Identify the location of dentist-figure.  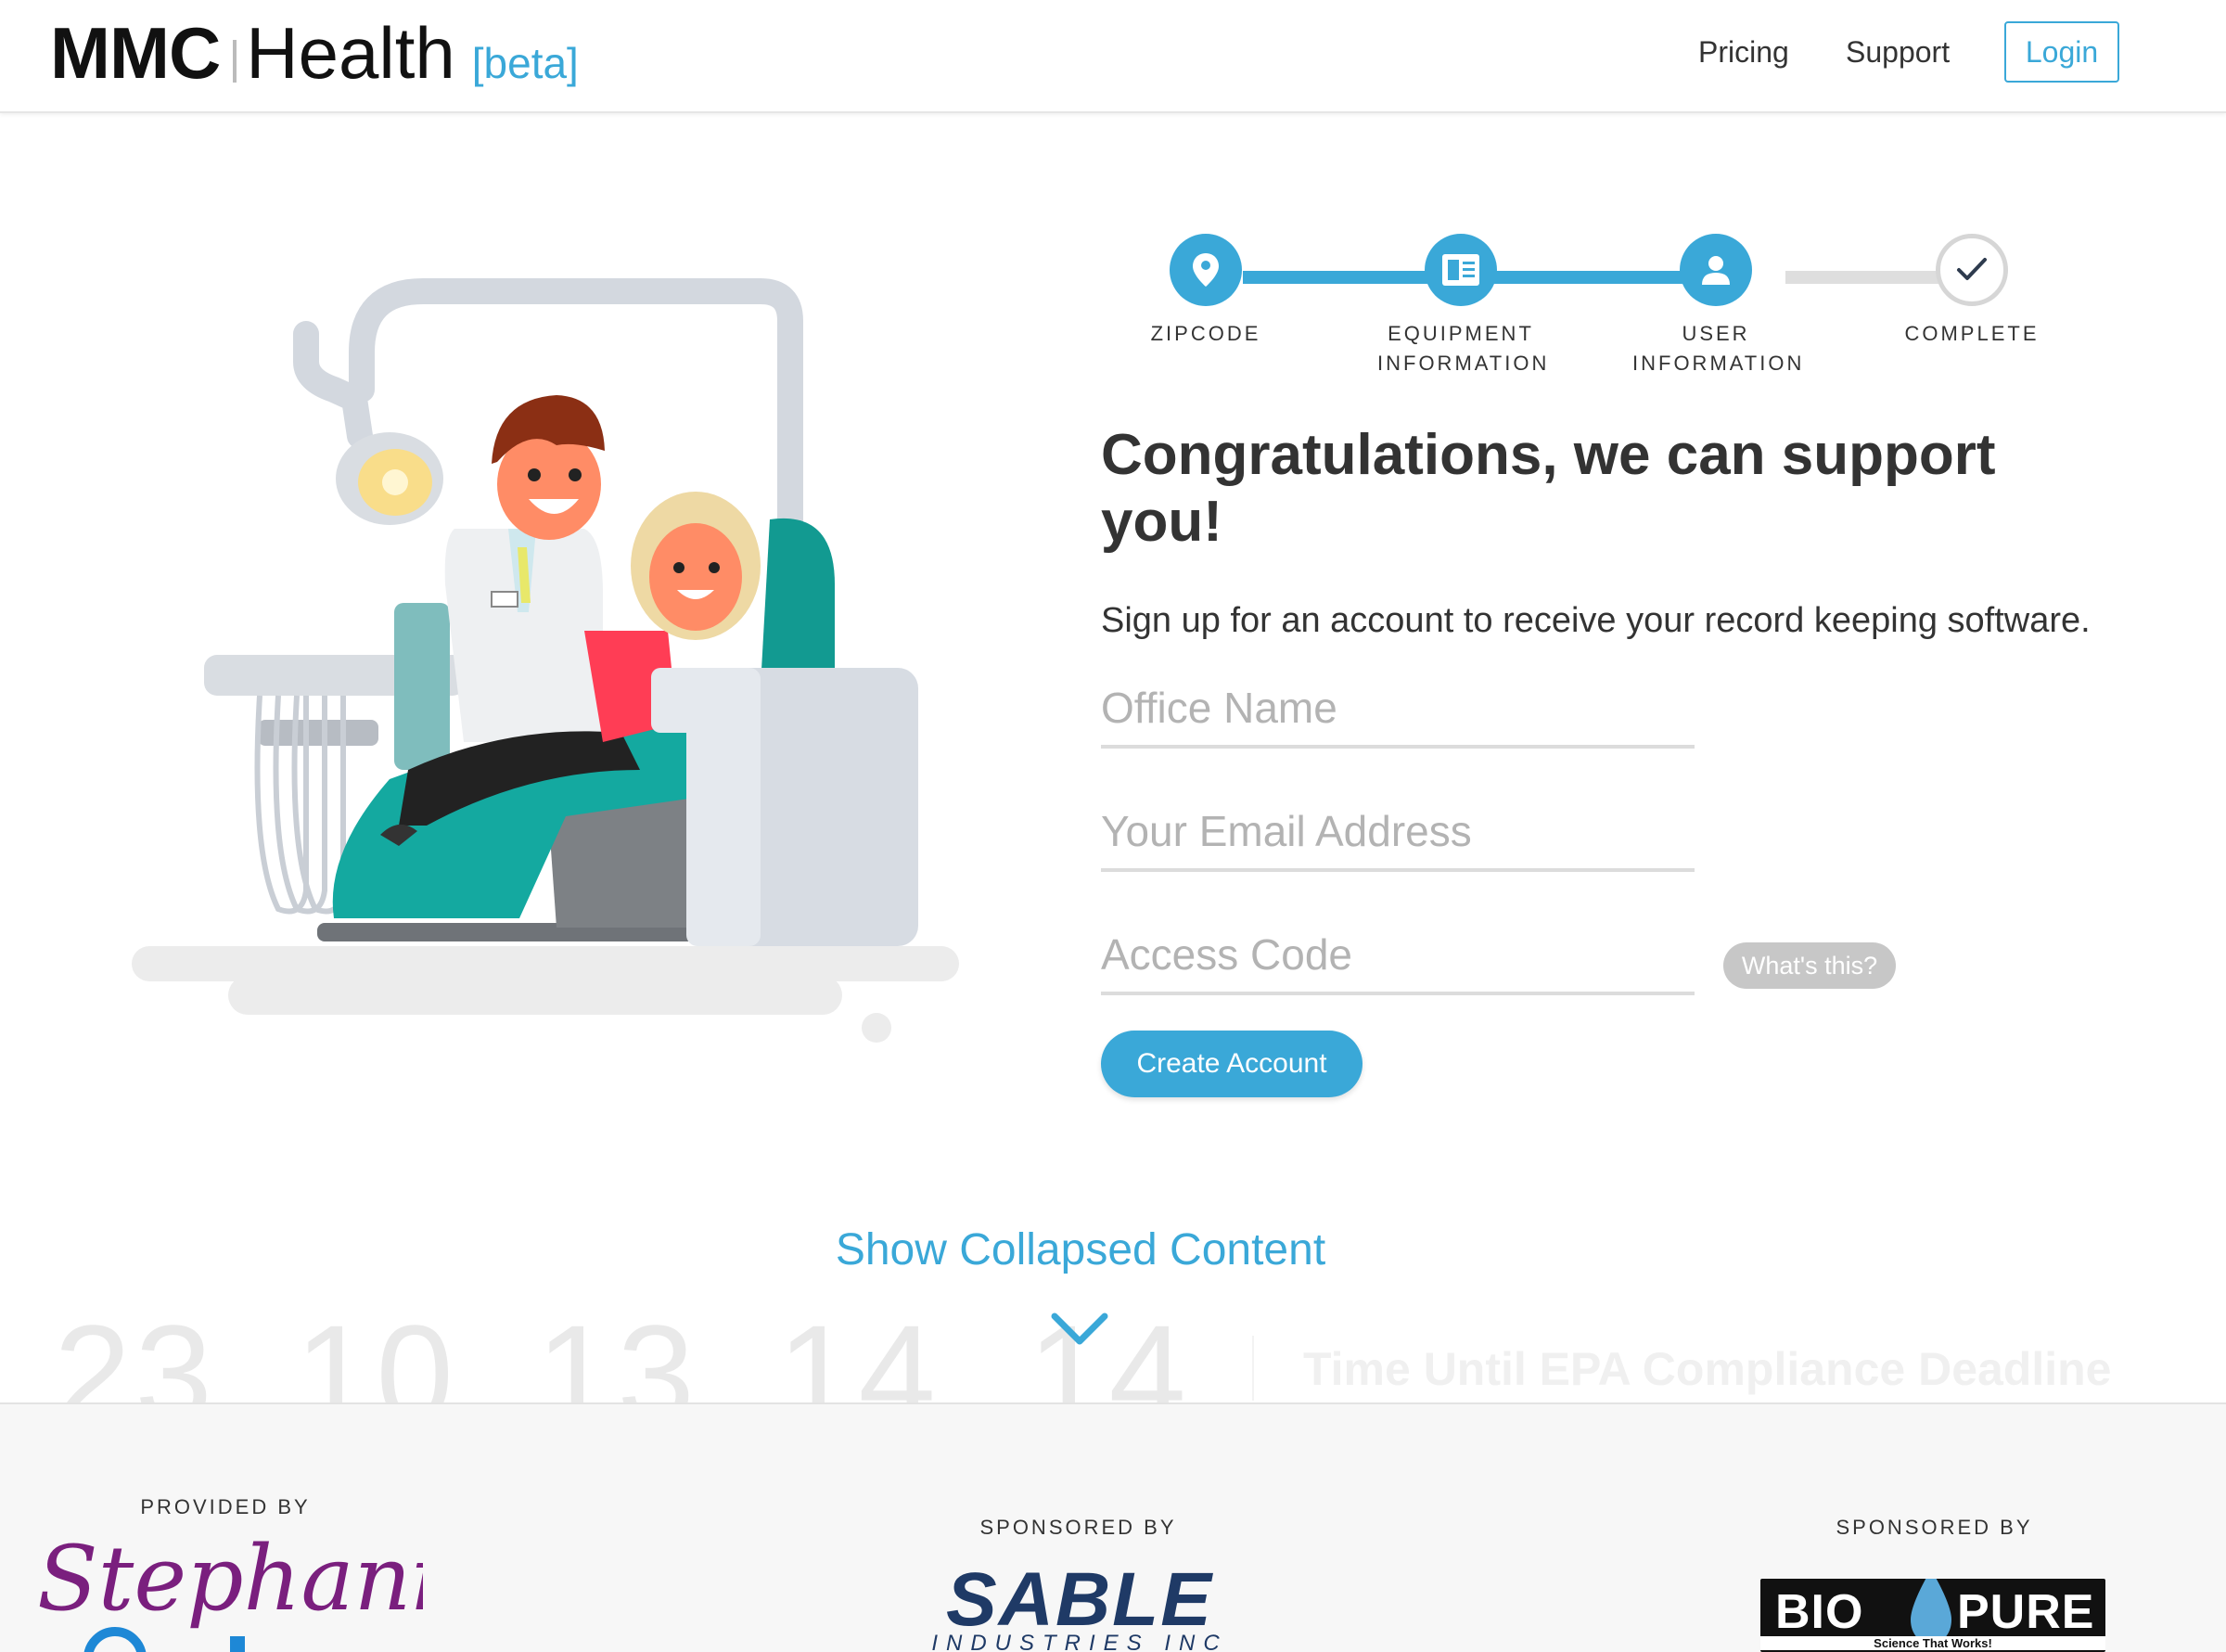
(524, 568).